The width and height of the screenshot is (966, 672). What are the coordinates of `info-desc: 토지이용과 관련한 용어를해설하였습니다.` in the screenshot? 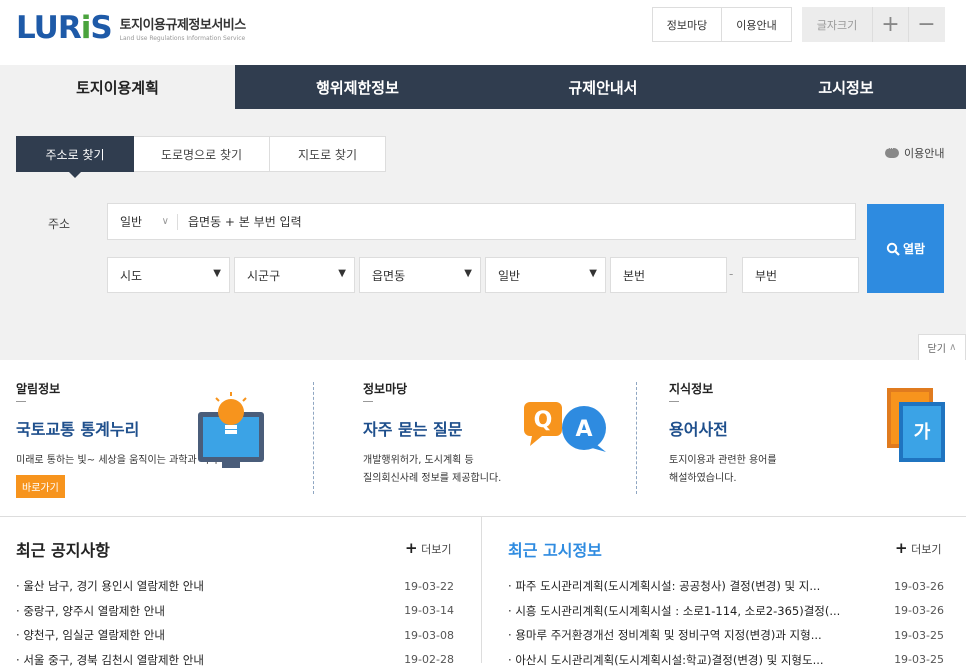 It's located at (769, 470).